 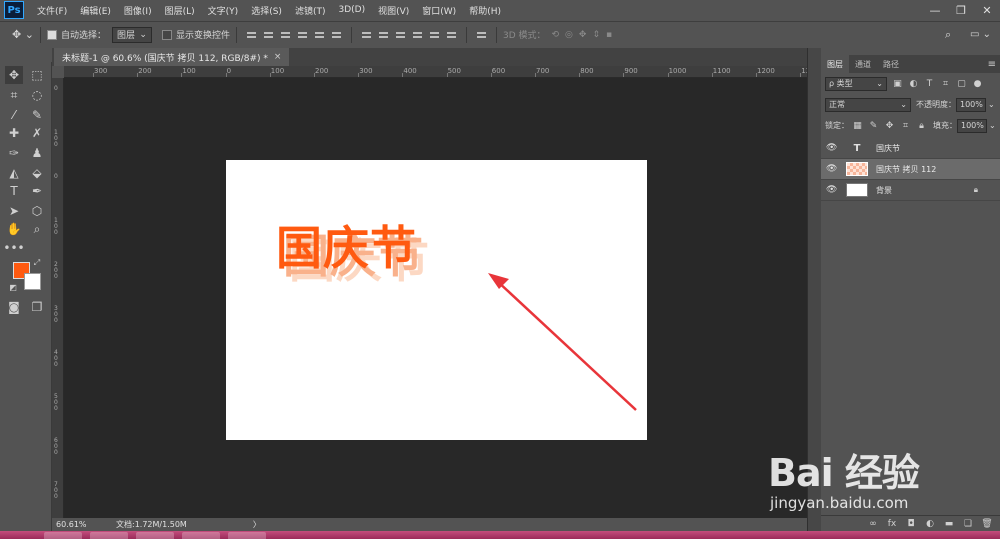 I want to click on add-mask-icon: ◘, so click(x=911, y=524).